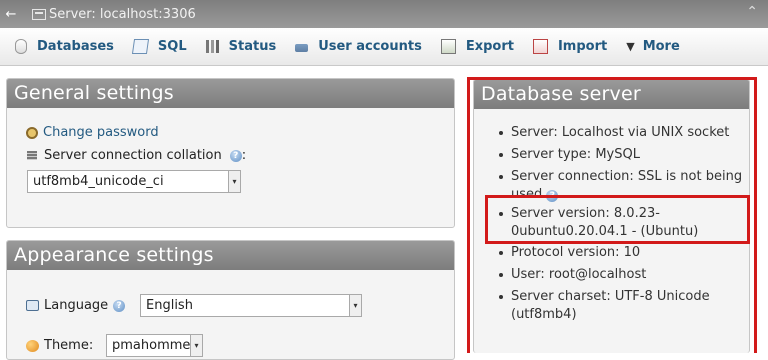 The height and width of the screenshot is (360, 768). Describe the element at coordinates (230, 255) in the screenshot. I see `appearance-settings-title: Appearance settings` at that location.